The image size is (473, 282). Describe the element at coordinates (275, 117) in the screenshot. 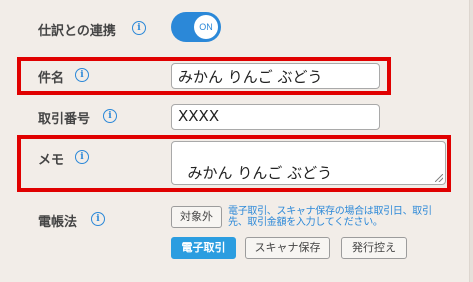

I see `ref-number-input: XXXX` at that location.